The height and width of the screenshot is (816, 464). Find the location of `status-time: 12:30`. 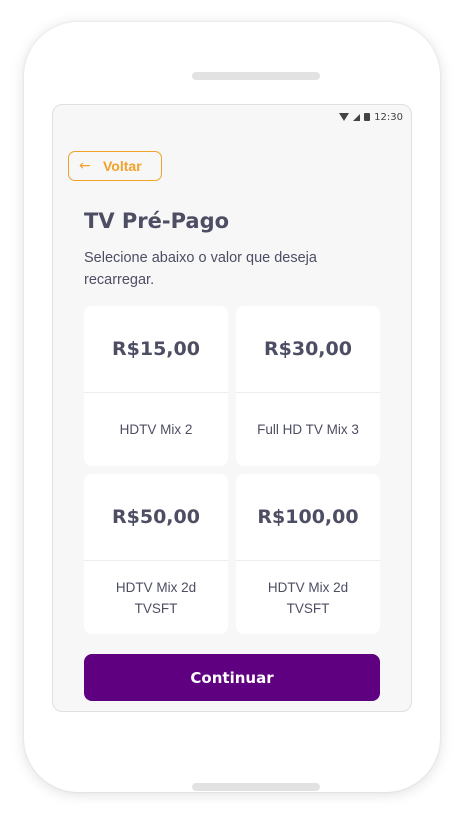

status-time: 12:30 is located at coordinates (388, 117).